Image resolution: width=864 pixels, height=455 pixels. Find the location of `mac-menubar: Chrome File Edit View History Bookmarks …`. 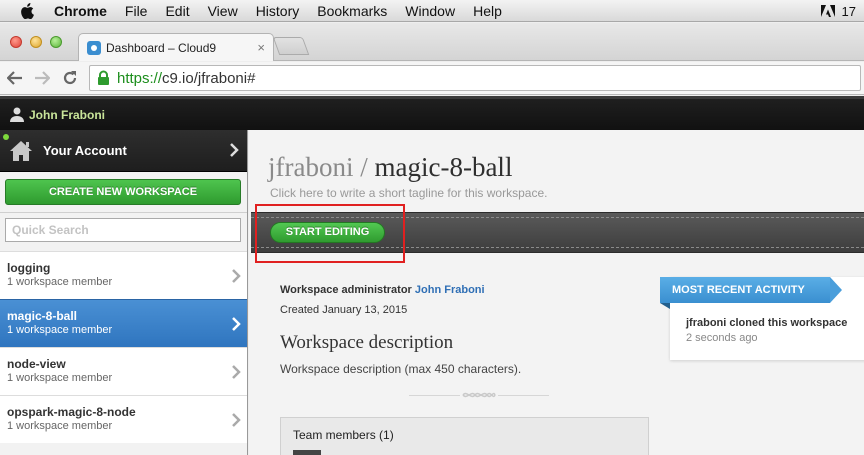

mac-menubar: Chrome File Edit View History Bookmarks … is located at coordinates (432, 11).